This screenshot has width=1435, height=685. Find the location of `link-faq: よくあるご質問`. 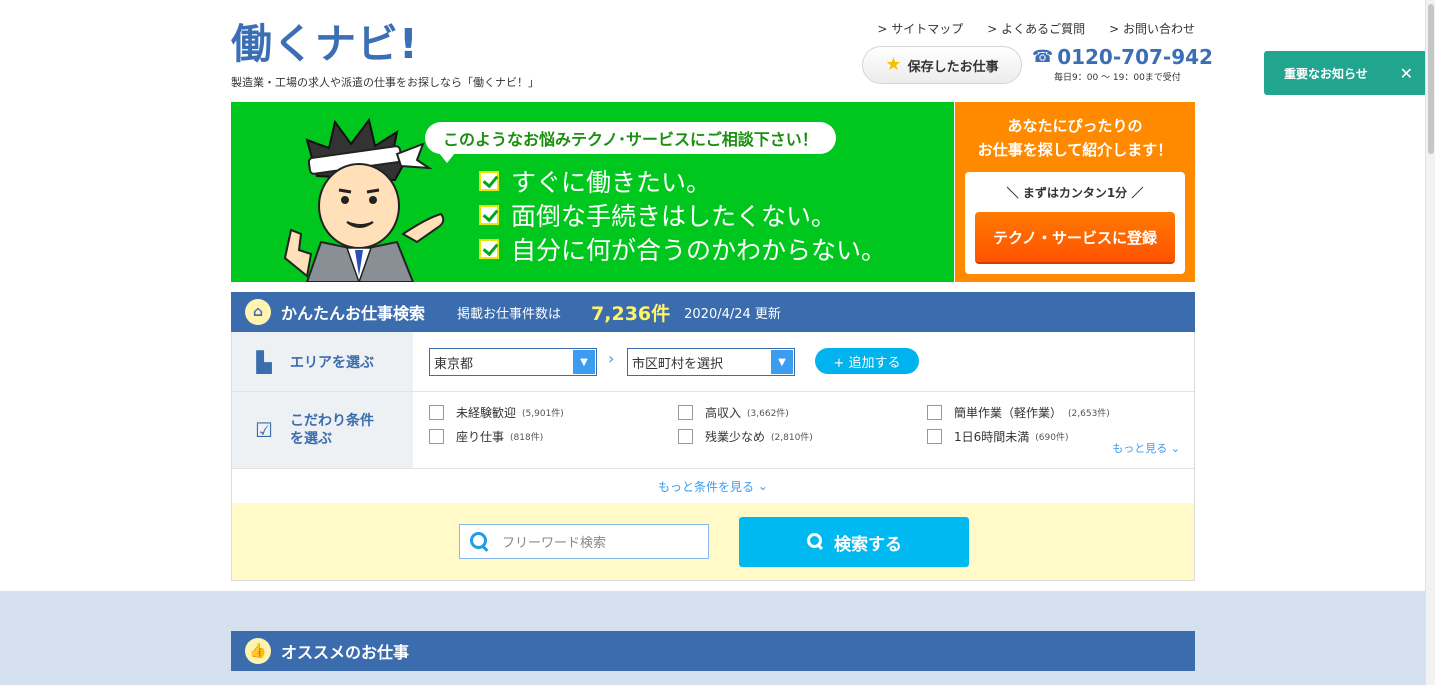

link-faq: よくあるご質問 is located at coordinates (1036, 28).